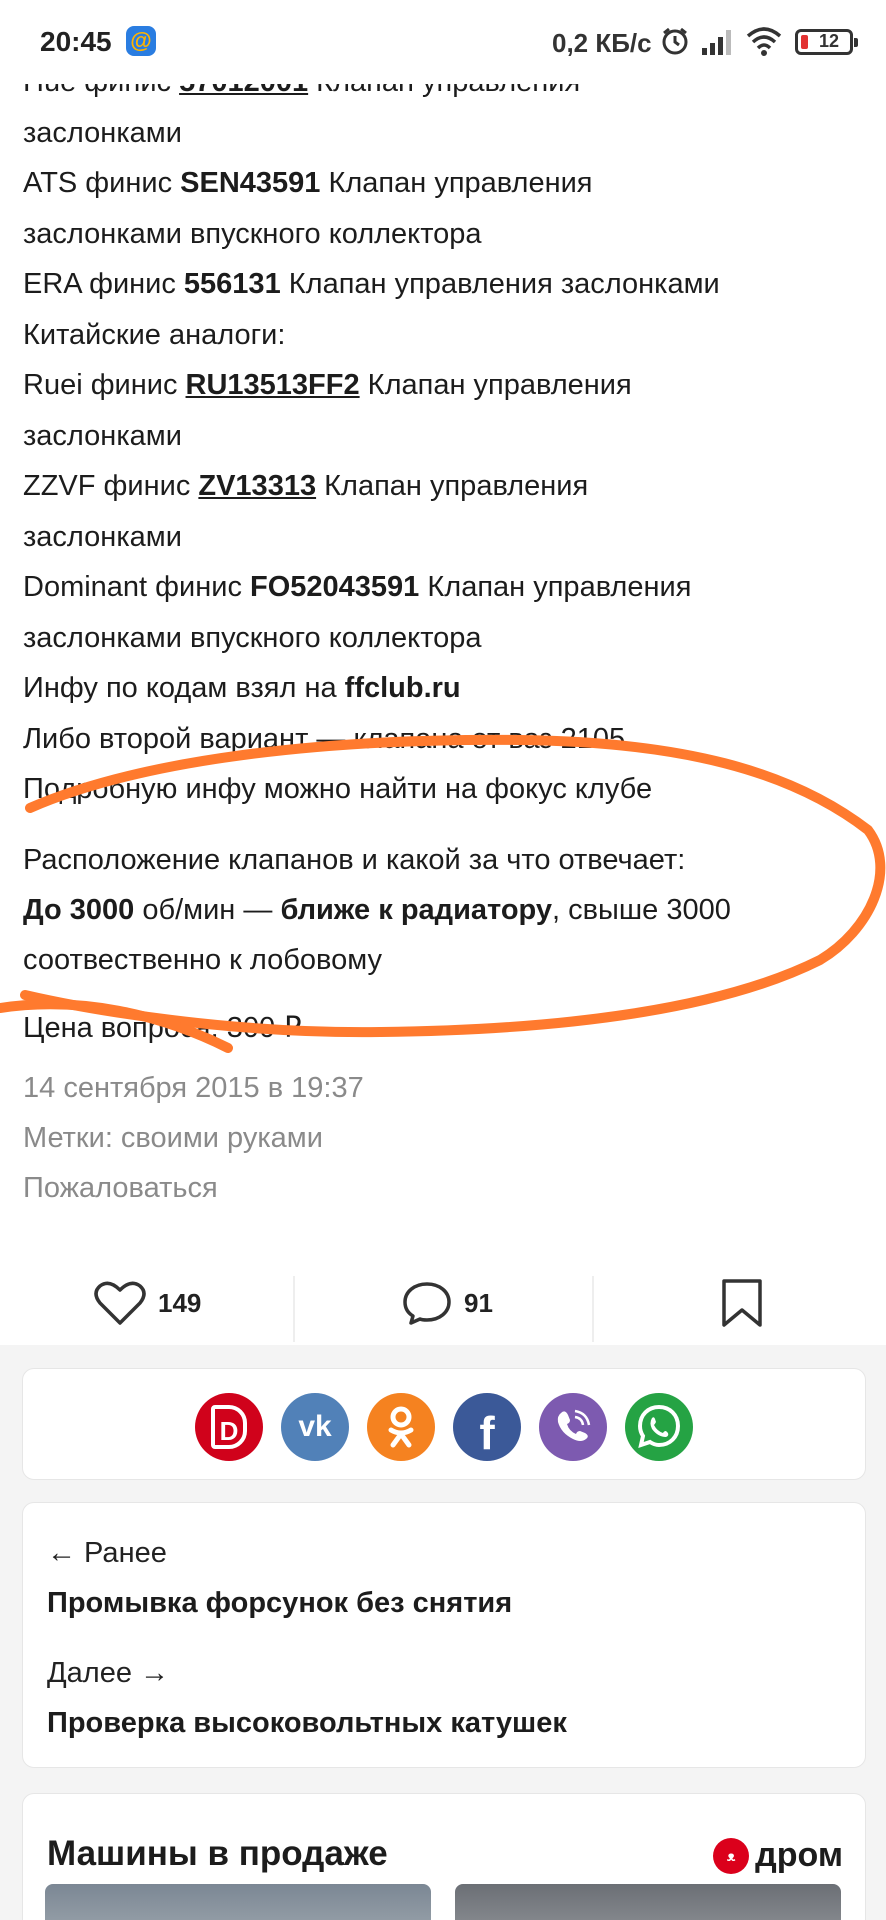 This screenshot has height=1920, width=886. I want to click on odnoklassniki-icon, so click(401, 1427).